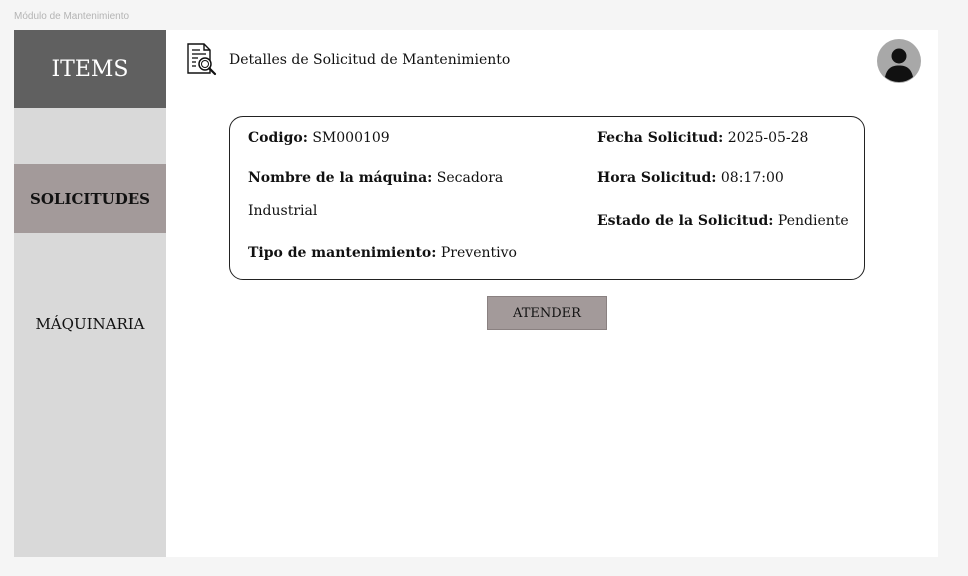 The width and height of the screenshot is (968, 576). I want to click on fecha-field: Fecha Solicitud: 2025-05-28, so click(702, 138).